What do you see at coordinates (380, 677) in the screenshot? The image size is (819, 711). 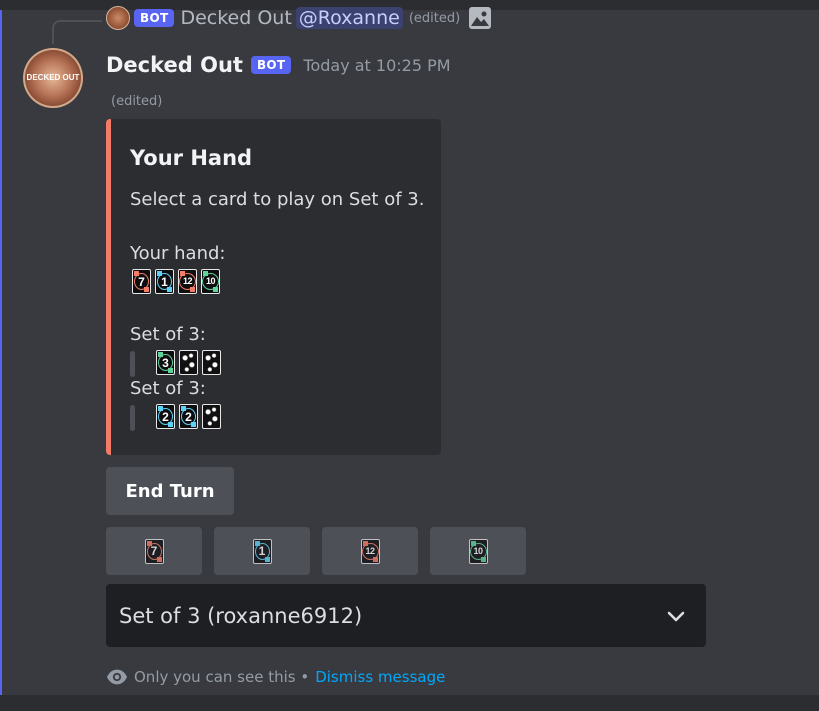 I see `dismiss-message-link: Dismiss message` at bounding box center [380, 677].